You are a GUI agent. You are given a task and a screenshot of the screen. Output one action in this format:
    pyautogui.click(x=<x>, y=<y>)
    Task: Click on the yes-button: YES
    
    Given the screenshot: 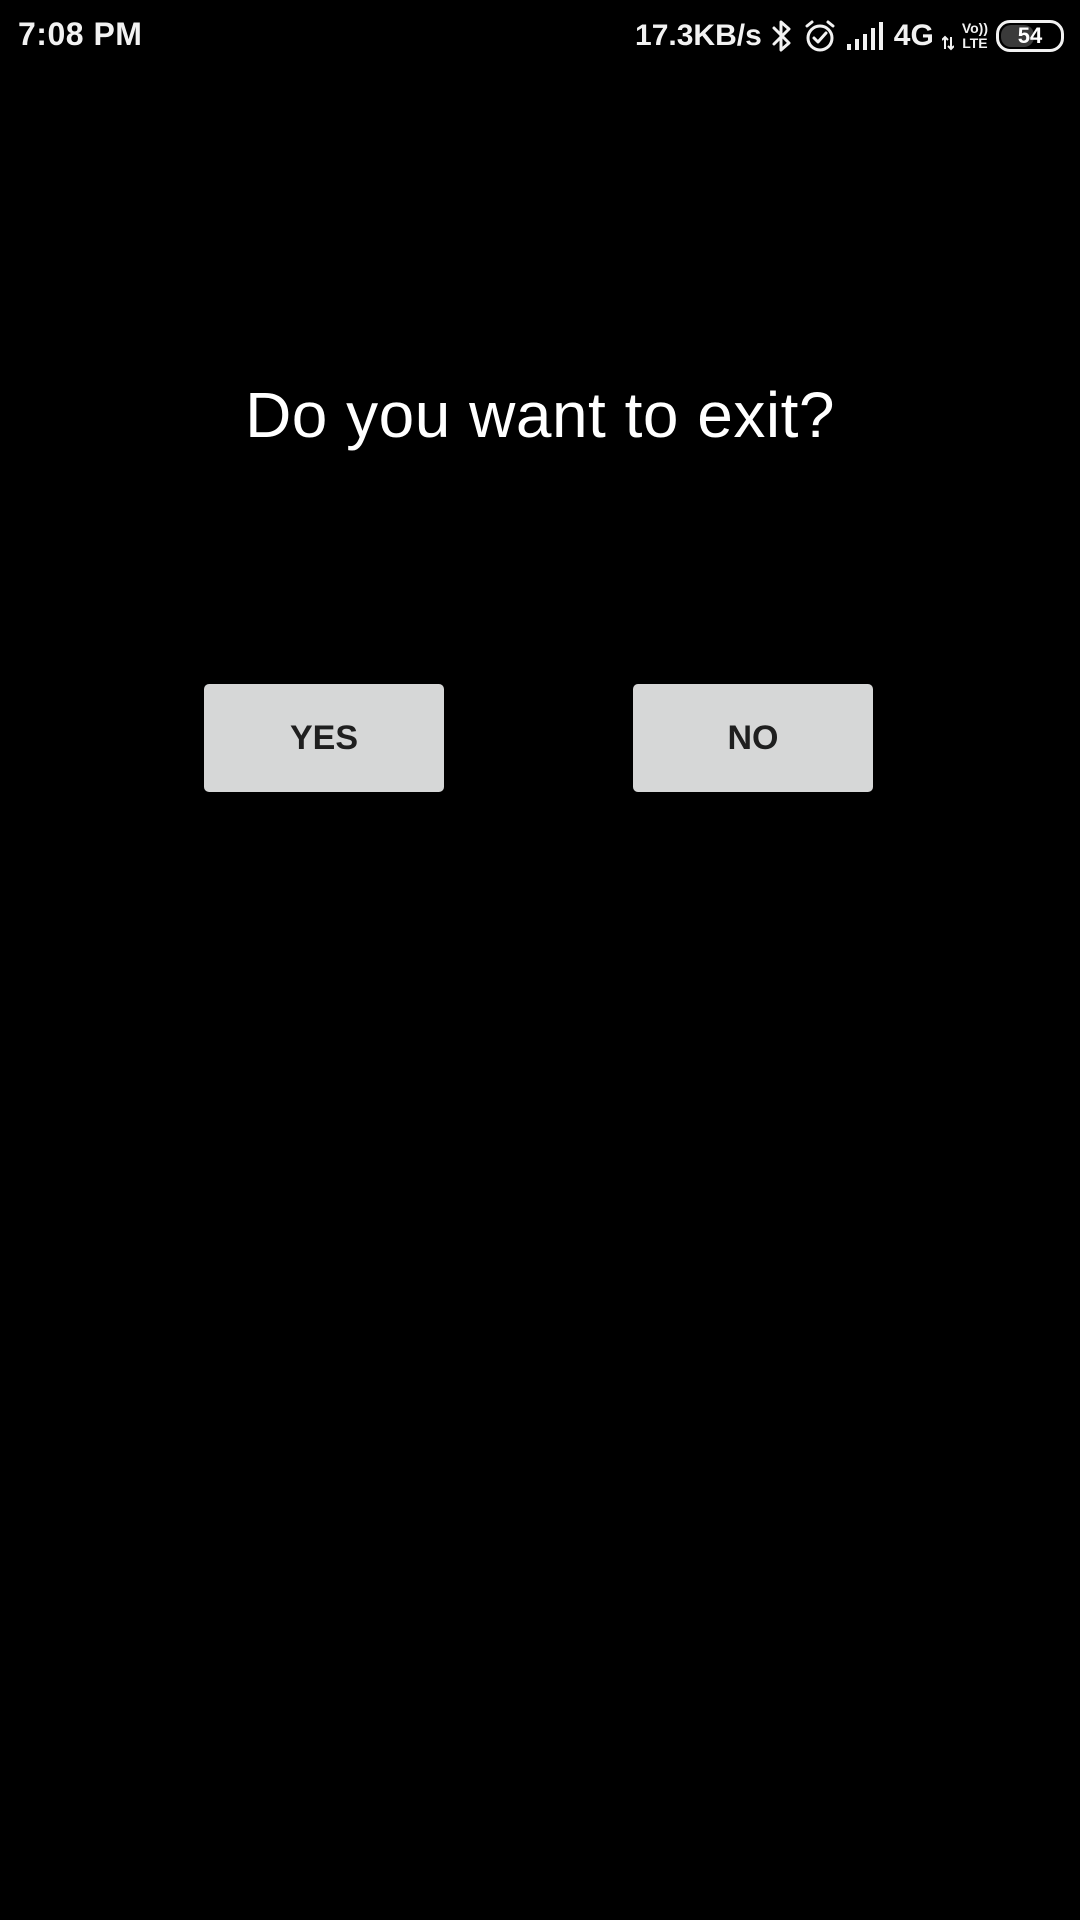 What is the action you would take?
    pyautogui.click(x=324, y=738)
    